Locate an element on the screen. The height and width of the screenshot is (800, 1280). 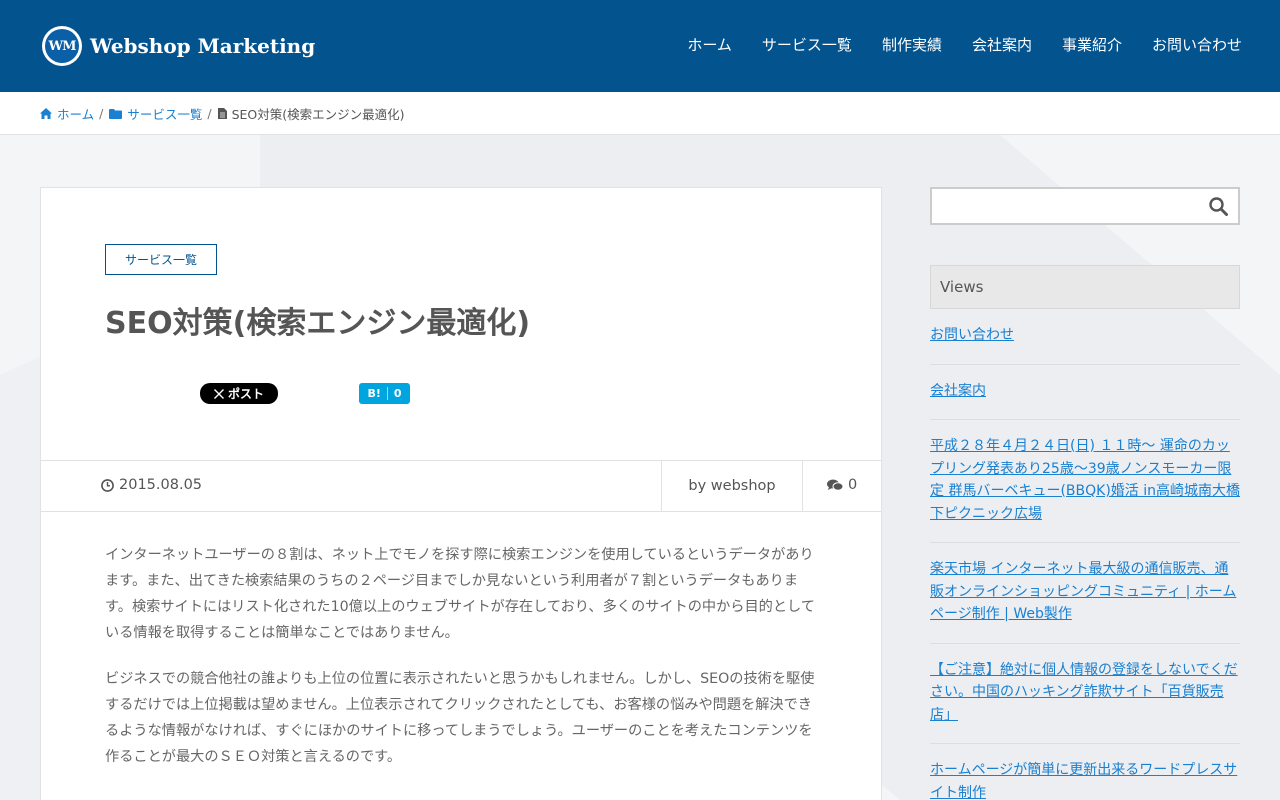
widget-title: Views is located at coordinates (1085, 287).